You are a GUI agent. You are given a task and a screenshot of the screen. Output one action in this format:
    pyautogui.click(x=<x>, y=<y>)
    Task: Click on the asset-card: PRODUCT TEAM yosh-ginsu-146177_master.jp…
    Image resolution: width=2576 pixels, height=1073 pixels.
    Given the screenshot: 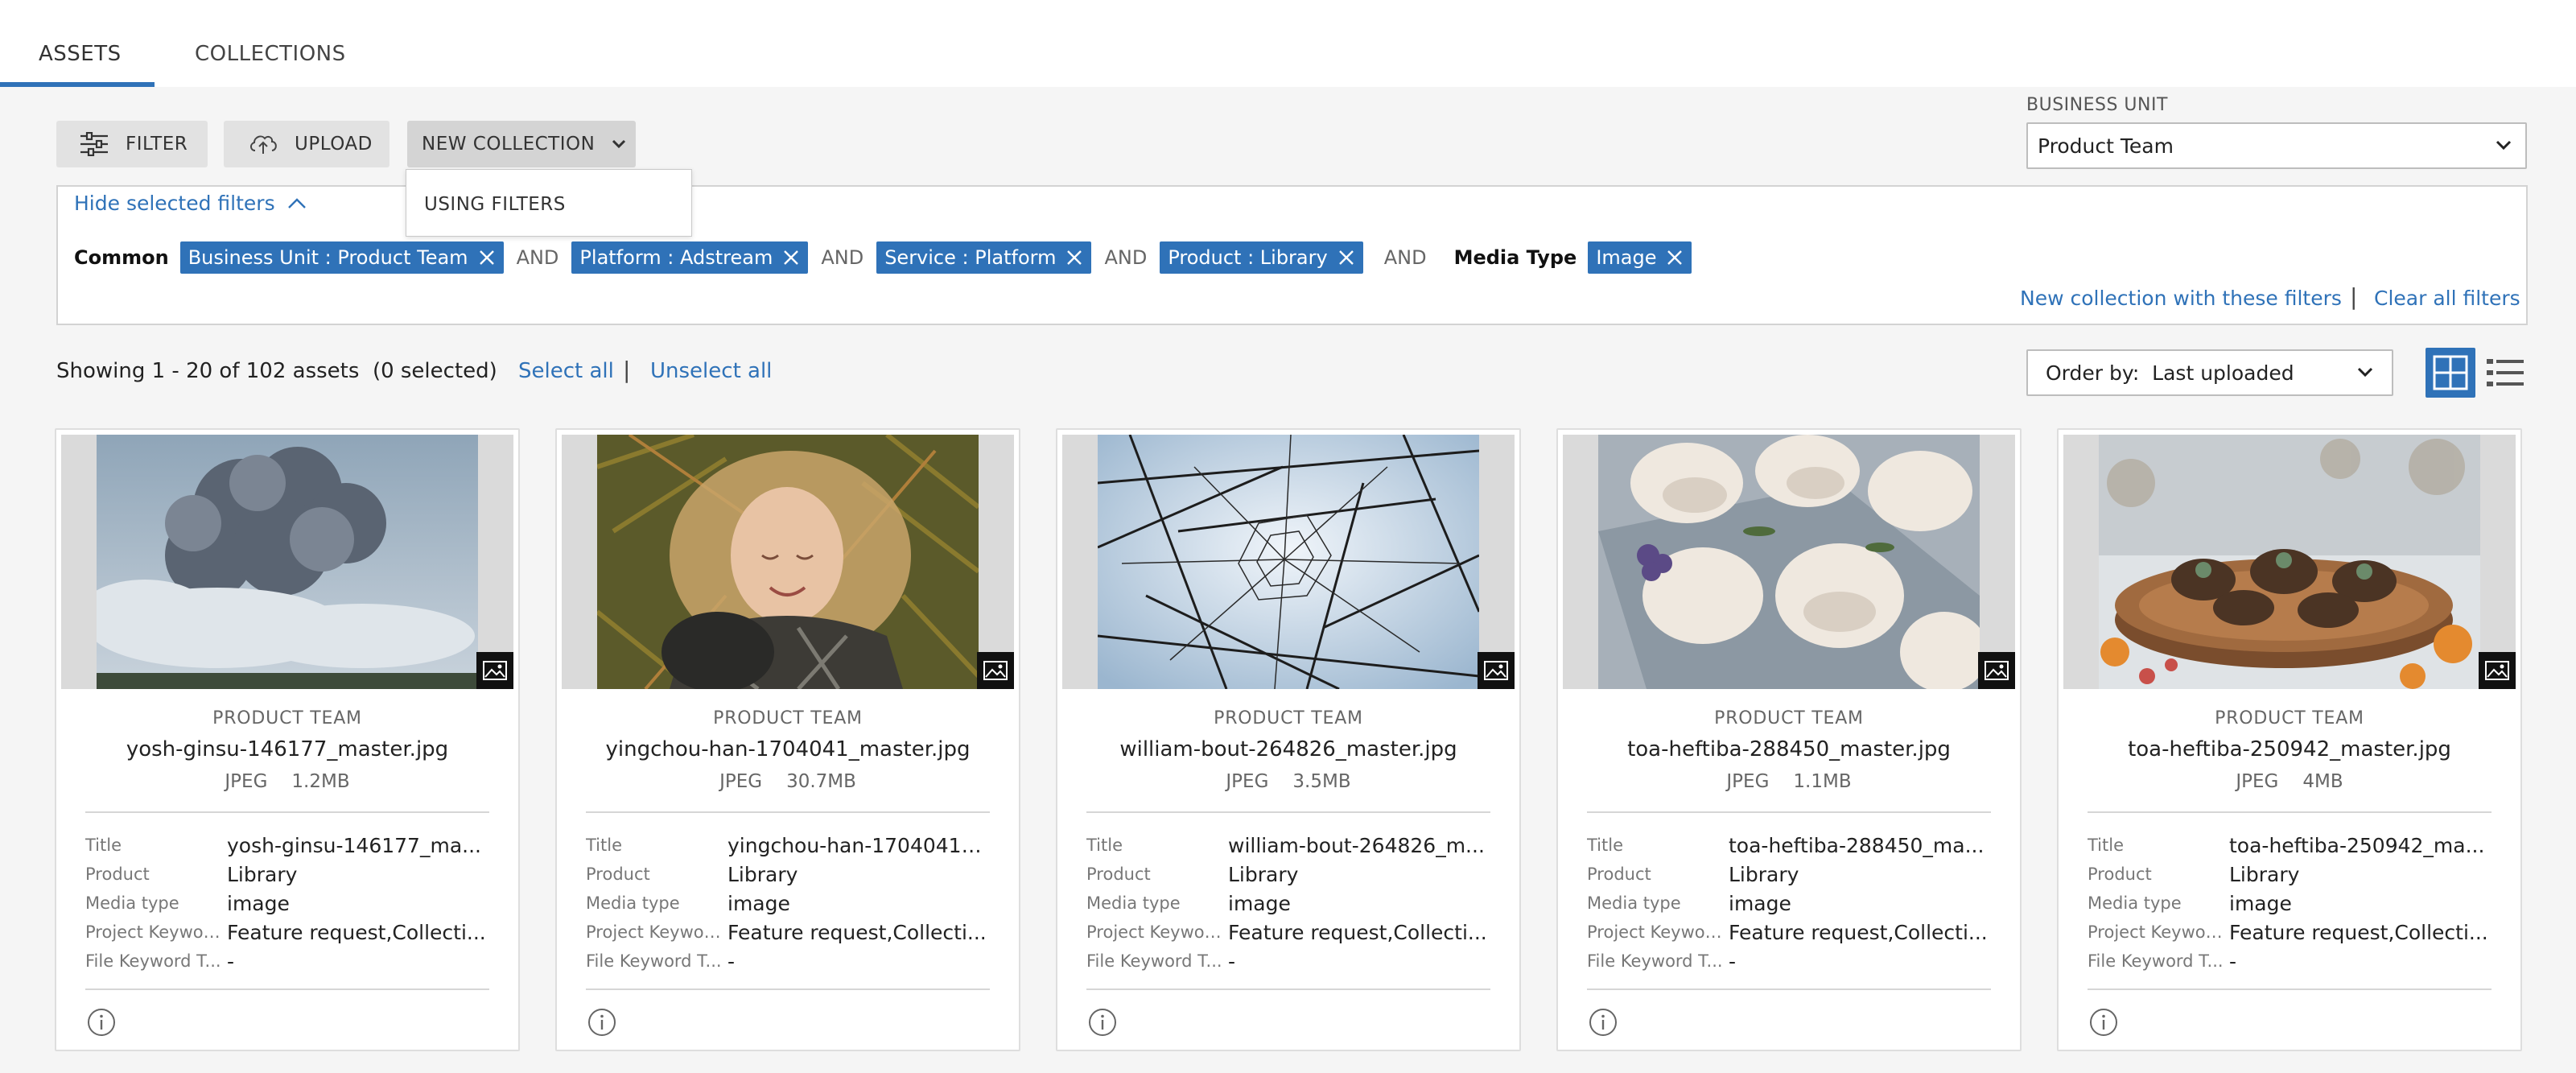 What is the action you would take?
    pyautogui.click(x=287, y=739)
    